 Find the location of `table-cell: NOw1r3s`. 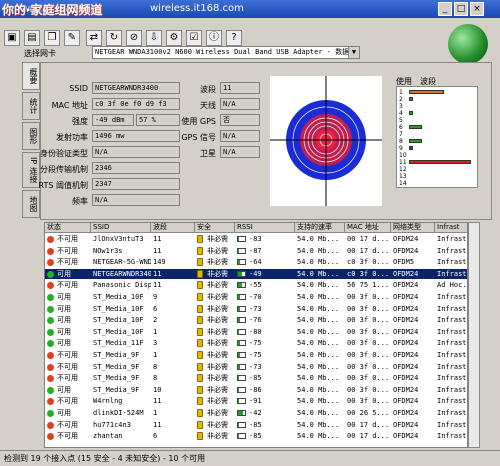

table-cell: NOw1r3s is located at coordinates (108, 250).